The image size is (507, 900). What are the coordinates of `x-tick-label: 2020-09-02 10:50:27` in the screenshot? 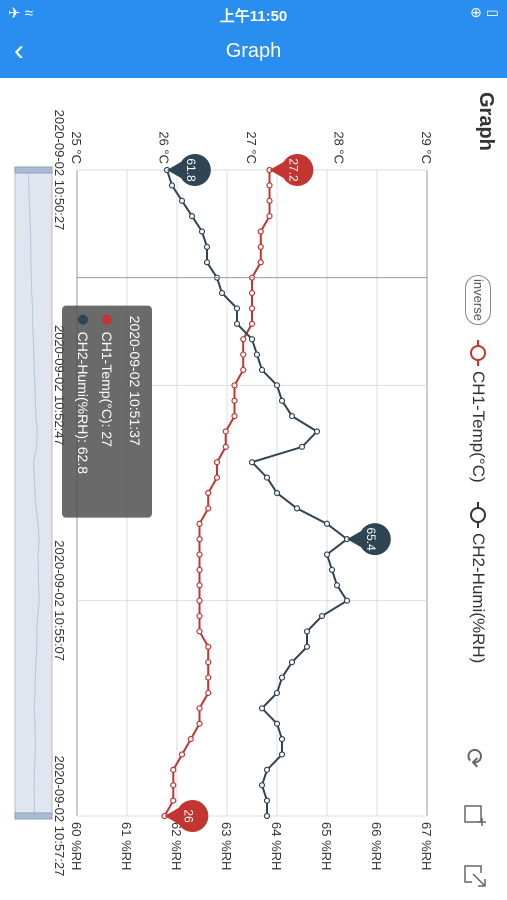 It's located at (59, 170).